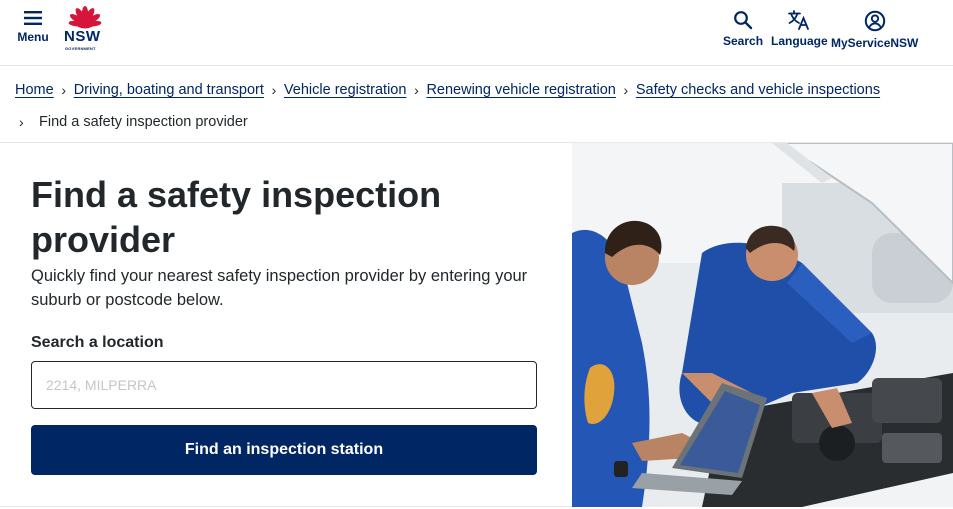 The height and width of the screenshot is (509, 953). What do you see at coordinates (82, 36) in the screenshot?
I see `logo-text: NSW` at bounding box center [82, 36].